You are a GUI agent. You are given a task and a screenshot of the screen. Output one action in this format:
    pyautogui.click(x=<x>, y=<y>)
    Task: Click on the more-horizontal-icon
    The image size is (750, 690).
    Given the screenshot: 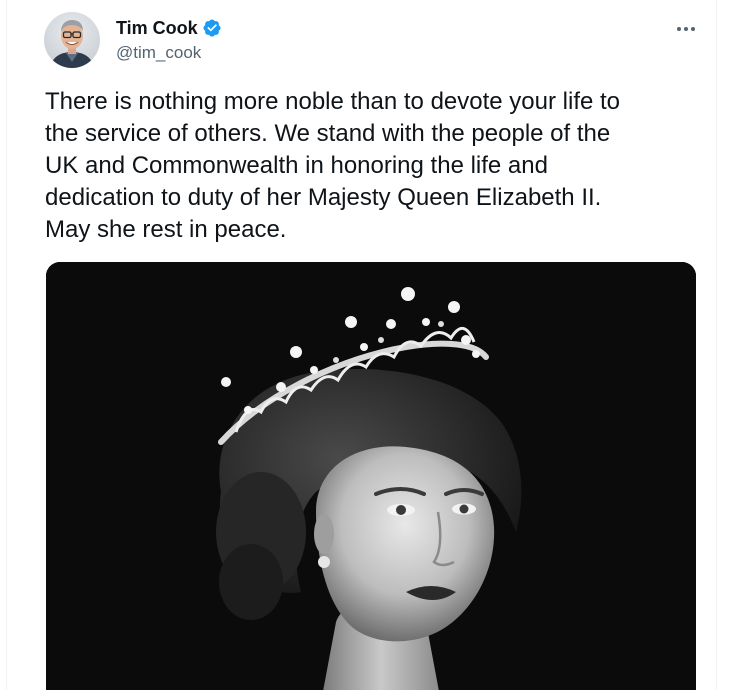 What is the action you would take?
    pyautogui.click(x=686, y=29)
    